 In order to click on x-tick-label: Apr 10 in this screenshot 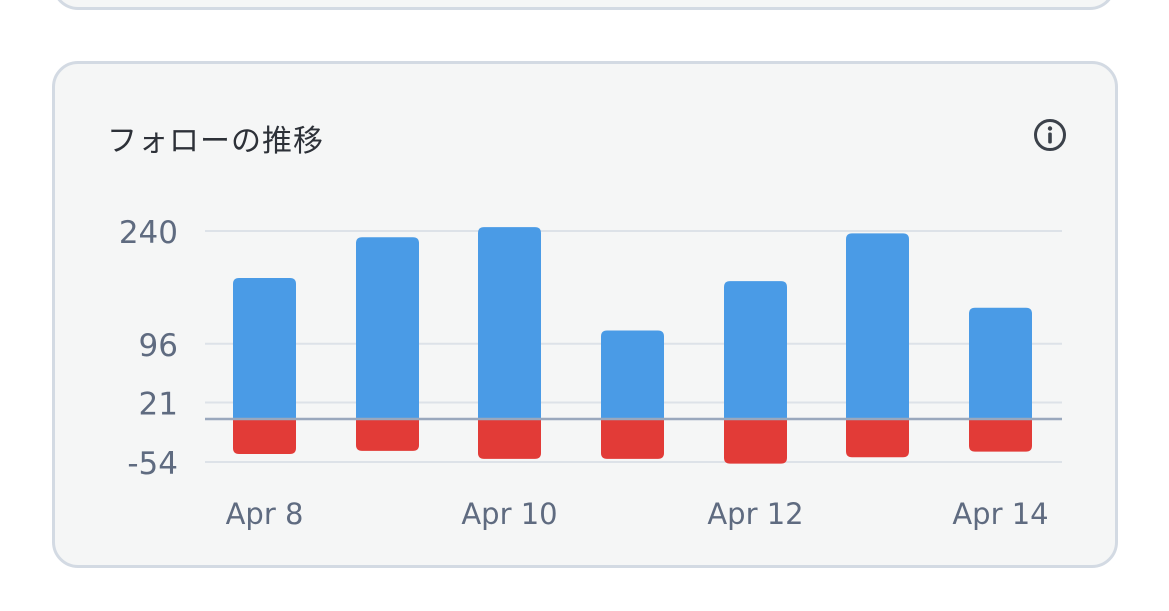, I will do `click(509, 514)`.